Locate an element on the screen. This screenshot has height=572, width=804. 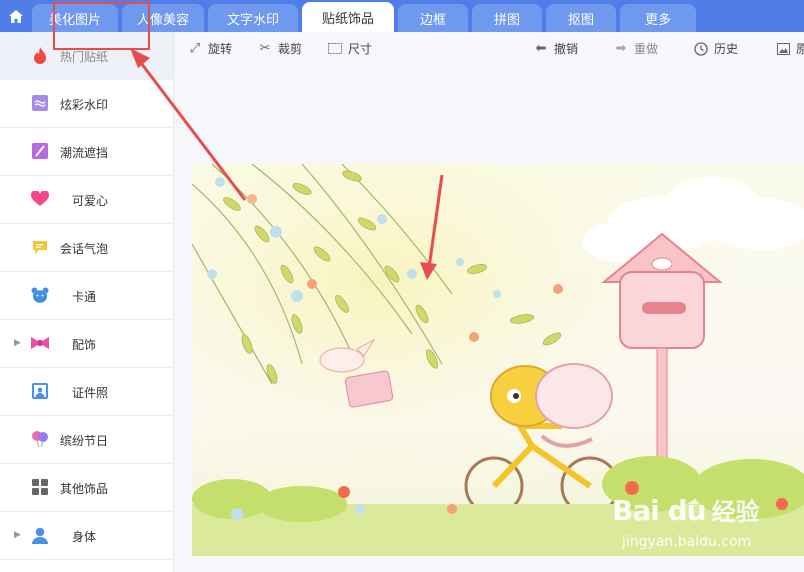
image-icon is located at coordinates (783, 49).